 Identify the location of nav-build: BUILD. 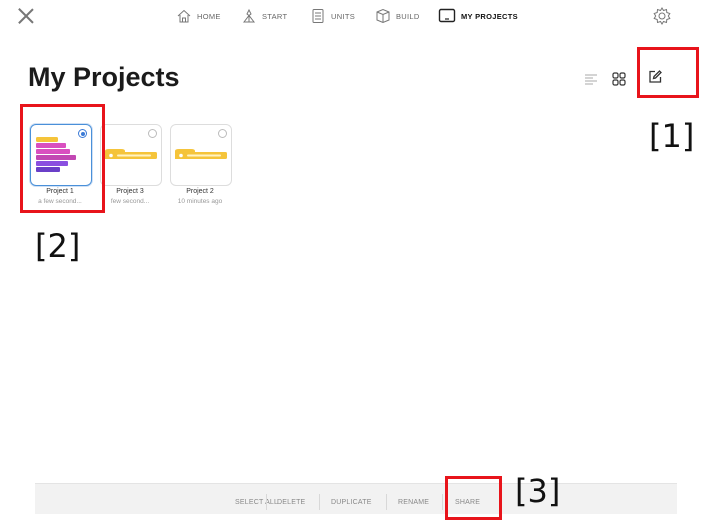
(397, 16).